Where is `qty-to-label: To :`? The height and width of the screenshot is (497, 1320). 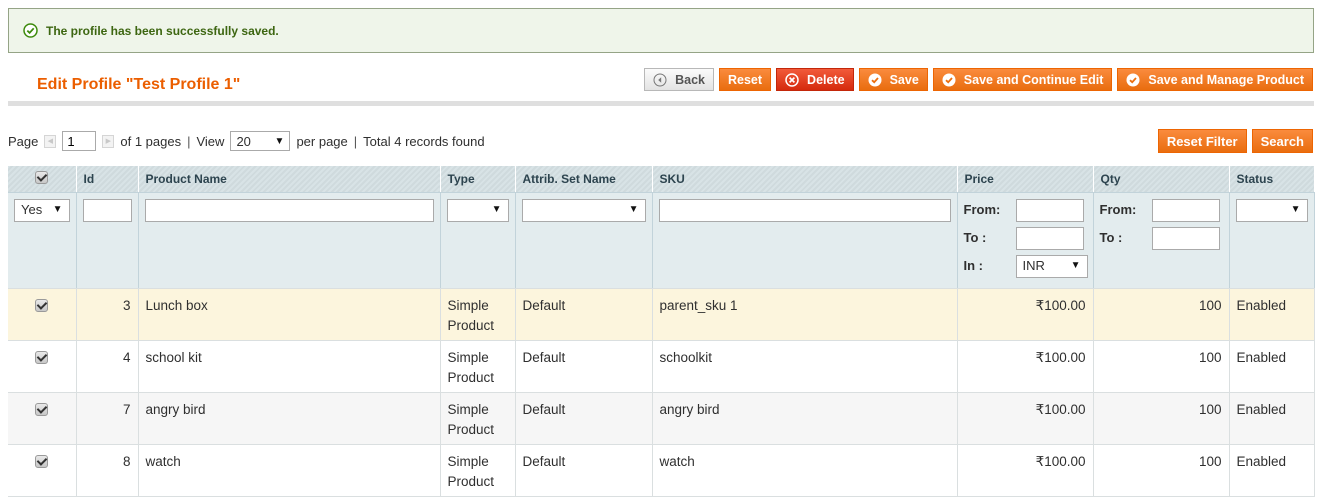
qty-to-label: To : is located at coordinates (1111, 237).